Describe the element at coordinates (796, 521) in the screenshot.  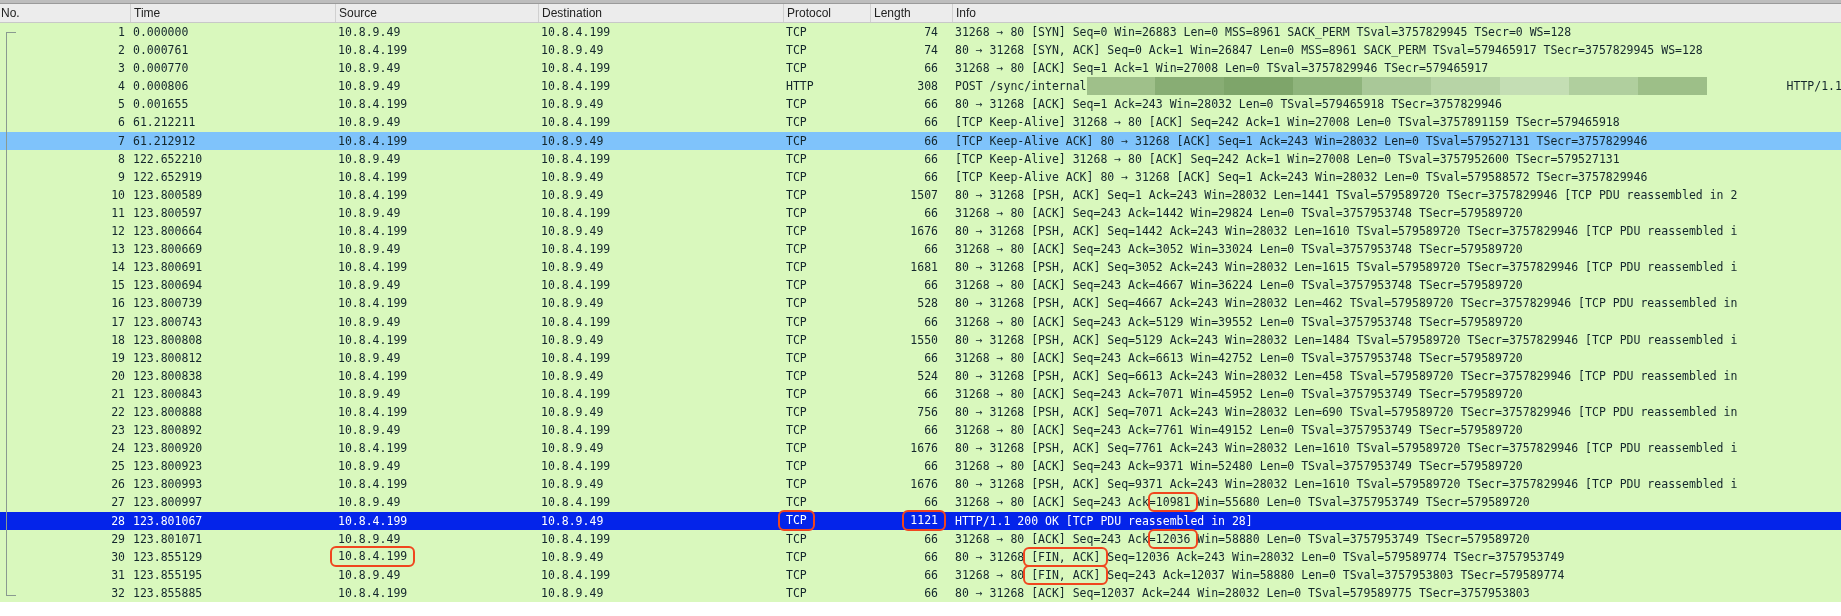
I see `protocol-cell: TCP` at that location.